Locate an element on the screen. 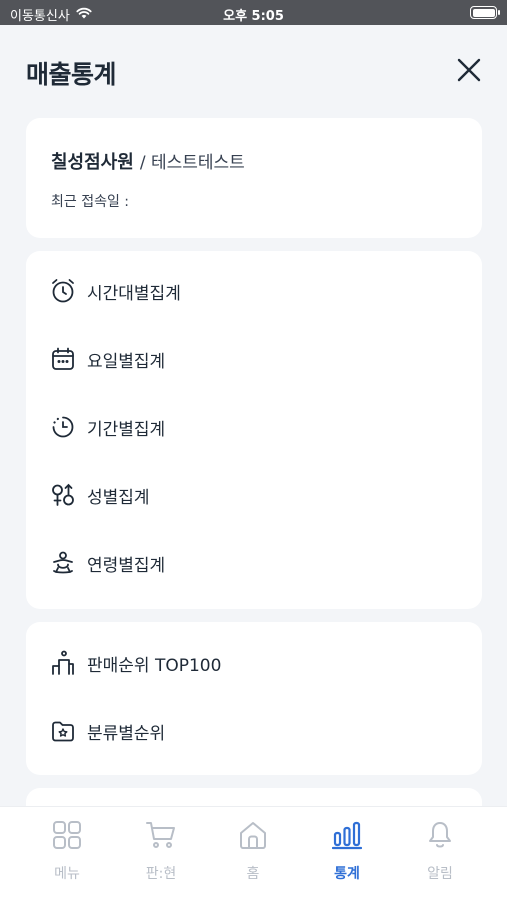 Image resolution: width=507 pixels, height=900 pixels. menu-item-label: 분류별순위 is located at coordinates (126, 733).